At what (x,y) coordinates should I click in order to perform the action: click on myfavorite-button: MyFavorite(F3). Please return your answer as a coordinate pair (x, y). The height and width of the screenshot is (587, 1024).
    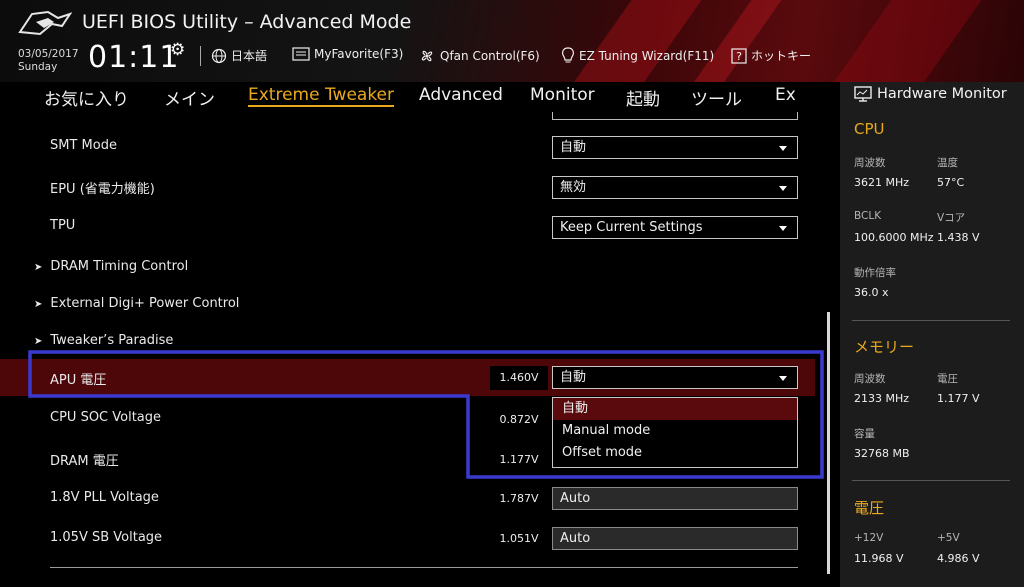
    Looking at the image, I should click on (347, 54).